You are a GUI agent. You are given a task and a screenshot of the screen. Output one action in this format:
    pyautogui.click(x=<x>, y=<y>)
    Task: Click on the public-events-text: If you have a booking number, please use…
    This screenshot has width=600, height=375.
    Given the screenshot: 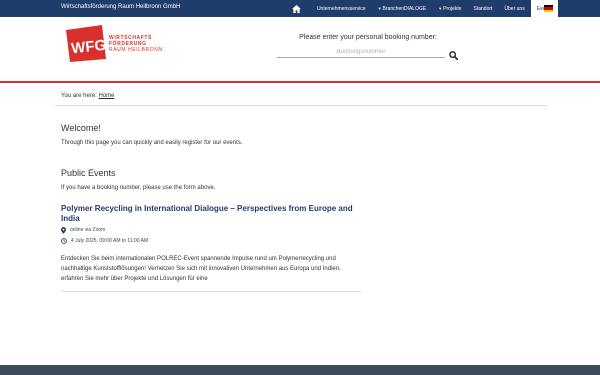 What is the action you would take?
    pyautogui.click(x=138, y=188)
    